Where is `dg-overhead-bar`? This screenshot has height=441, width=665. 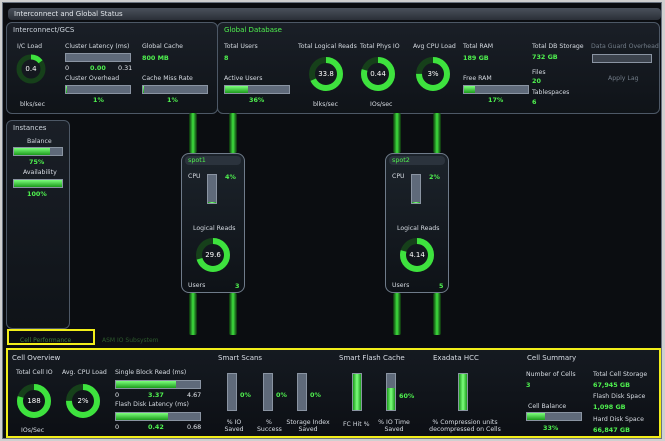
dg-overhead-bar is located at coordinates (622, 58).